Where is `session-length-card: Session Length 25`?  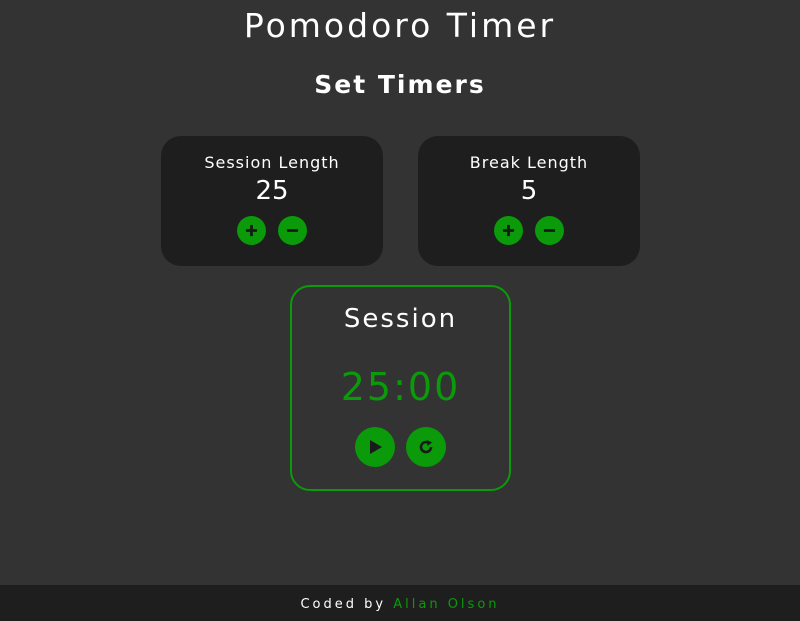 session-length-card: Session Length 25 is located at coordinates (272, 201).